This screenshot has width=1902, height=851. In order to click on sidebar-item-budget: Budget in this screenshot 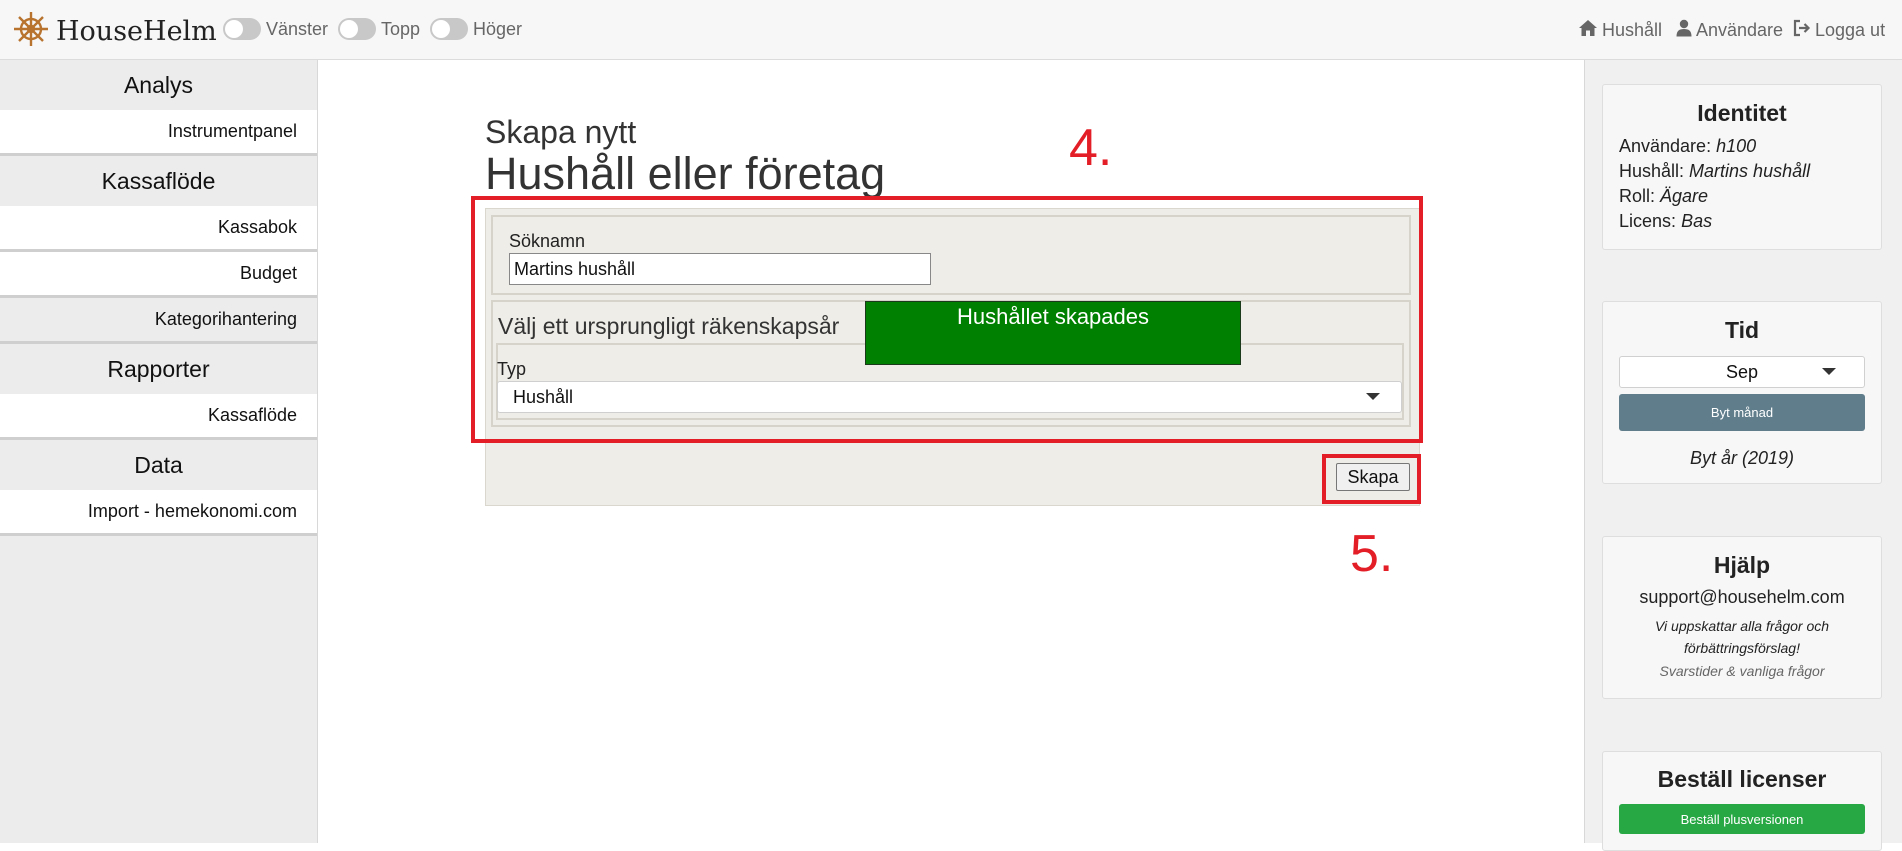, I will do `click(158, 275)`.